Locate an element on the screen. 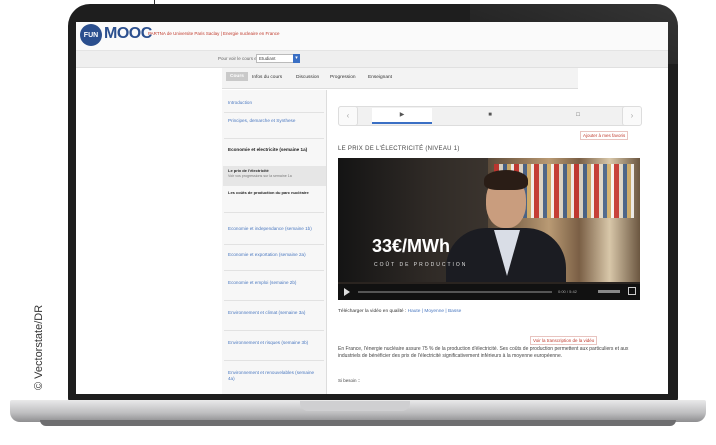 The width and height of the screenshot is (716, 445). view-as-value: Etudiant is located at coordinates (267, 58).